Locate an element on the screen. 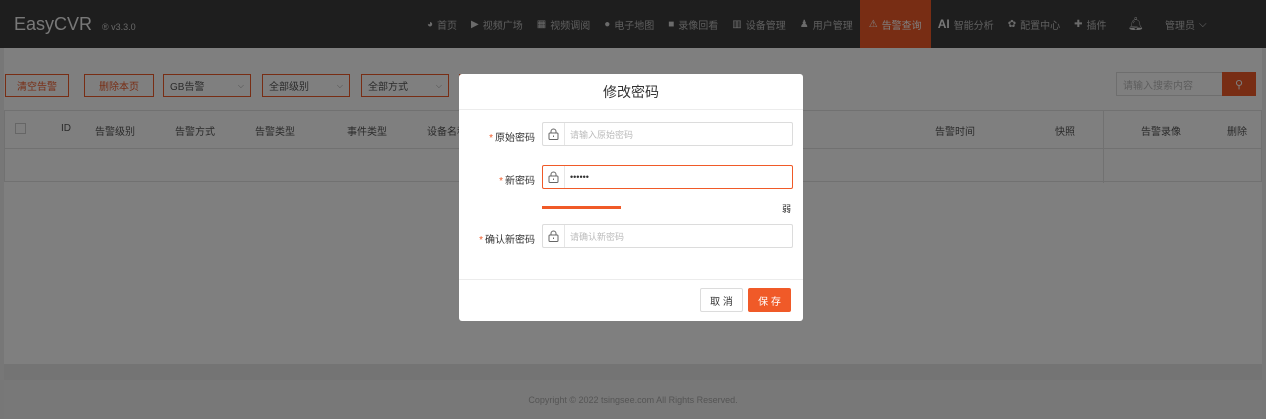 The image size is (1266, 419). new-password-value: •••••• is located at coordinates (579, 177).